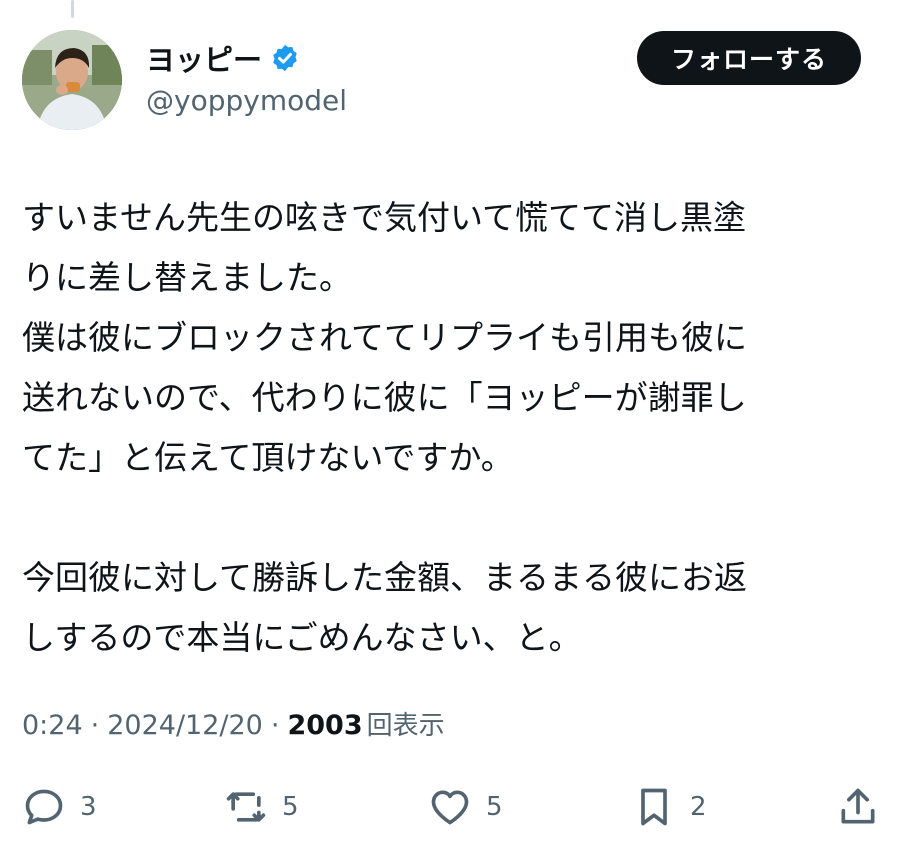 Image resolution: width=900 pixels, height=861 pixels. What do you see at coordinates (185, 725) in the screenshot?
I see `tweet-date: 2024/12/20` at bounding box center [185, 725].